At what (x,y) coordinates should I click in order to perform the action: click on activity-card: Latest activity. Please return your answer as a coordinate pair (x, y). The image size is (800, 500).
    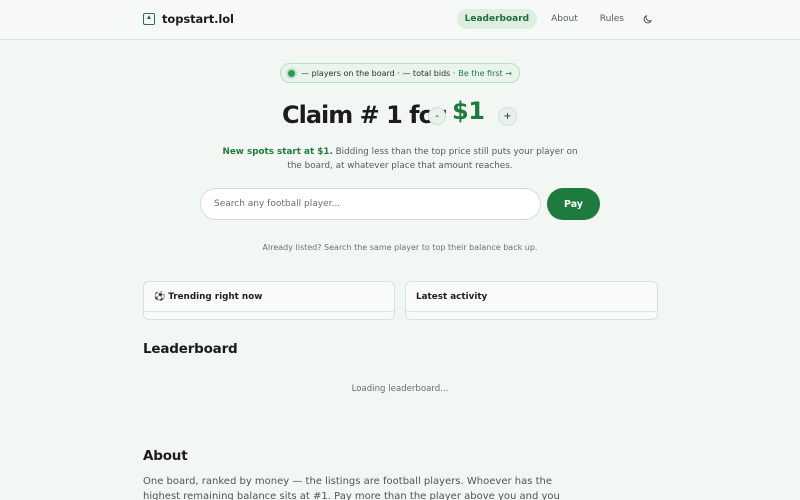
    Looking at the image, I should click on (531, 300).